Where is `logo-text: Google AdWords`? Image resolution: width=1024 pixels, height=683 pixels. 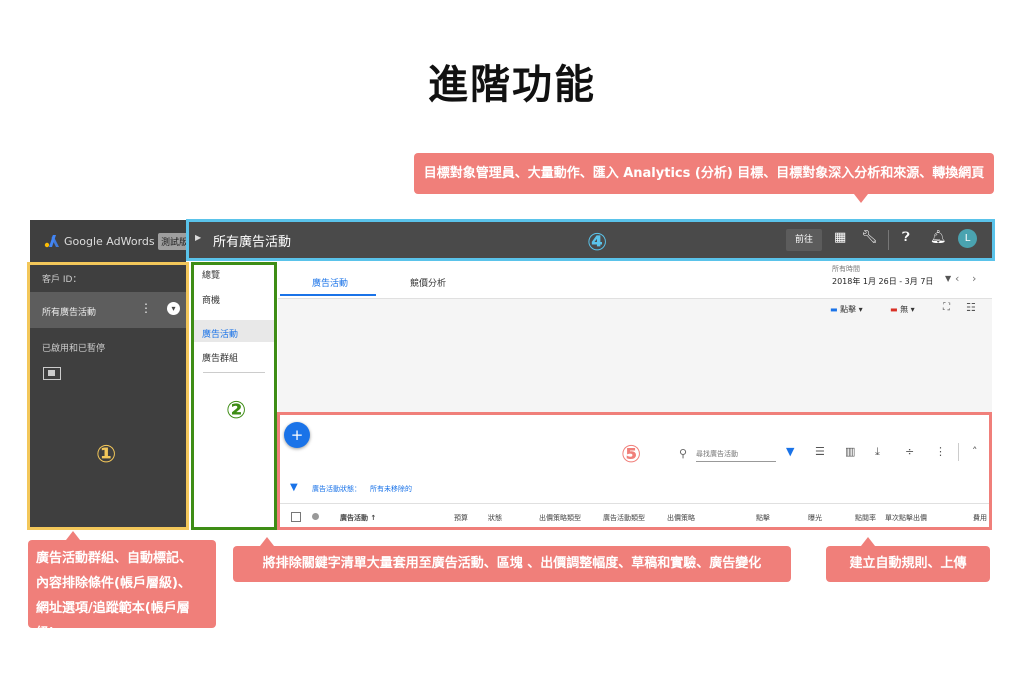 logo-text: Google AdWords is located at coordinates (109, 241).